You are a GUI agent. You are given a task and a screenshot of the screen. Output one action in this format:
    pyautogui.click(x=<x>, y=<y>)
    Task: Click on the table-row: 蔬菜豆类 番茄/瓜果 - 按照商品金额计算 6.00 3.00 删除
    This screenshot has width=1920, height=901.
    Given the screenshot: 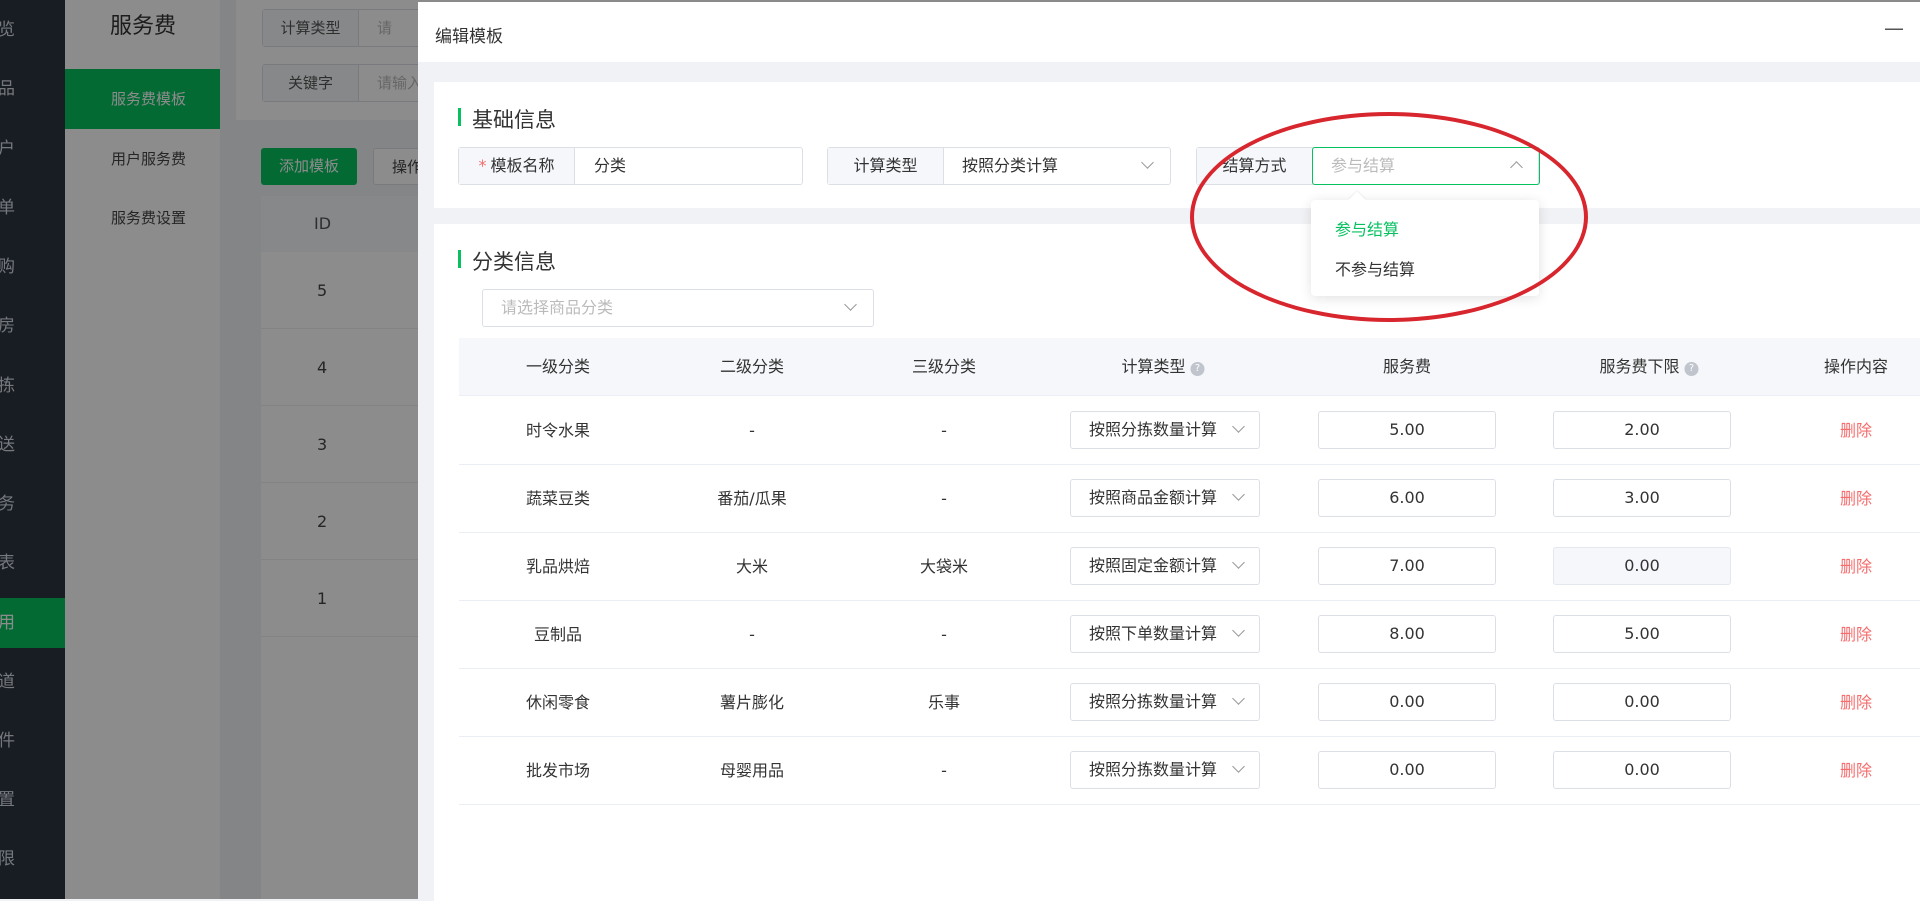 What is the action you would take?
    pyautogui.click(x=1189, y=499)
    